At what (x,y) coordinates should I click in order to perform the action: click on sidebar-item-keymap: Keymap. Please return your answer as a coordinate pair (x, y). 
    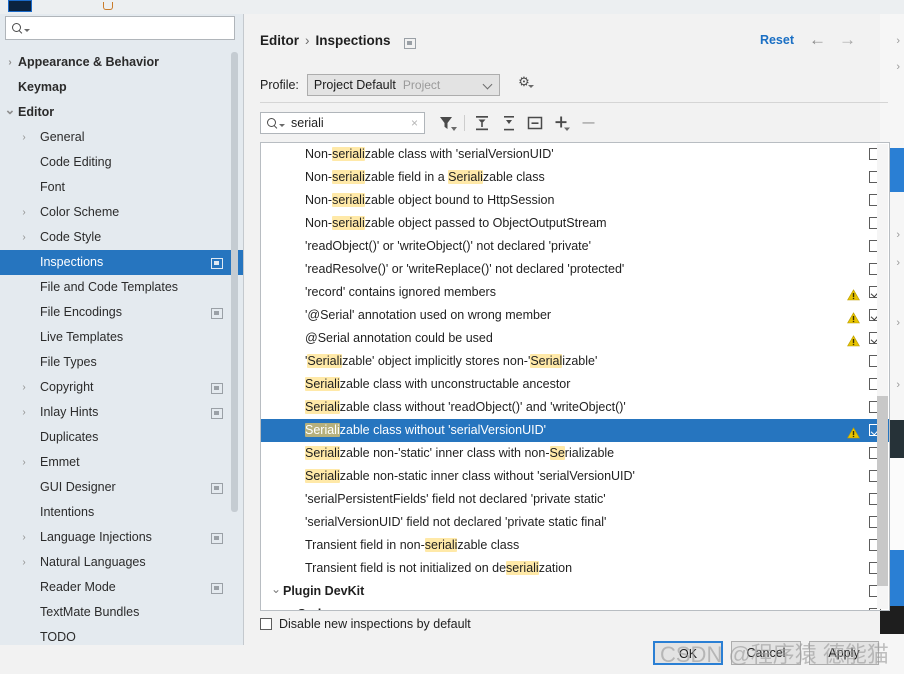
    Looking at the image, I should click on (121, 87).